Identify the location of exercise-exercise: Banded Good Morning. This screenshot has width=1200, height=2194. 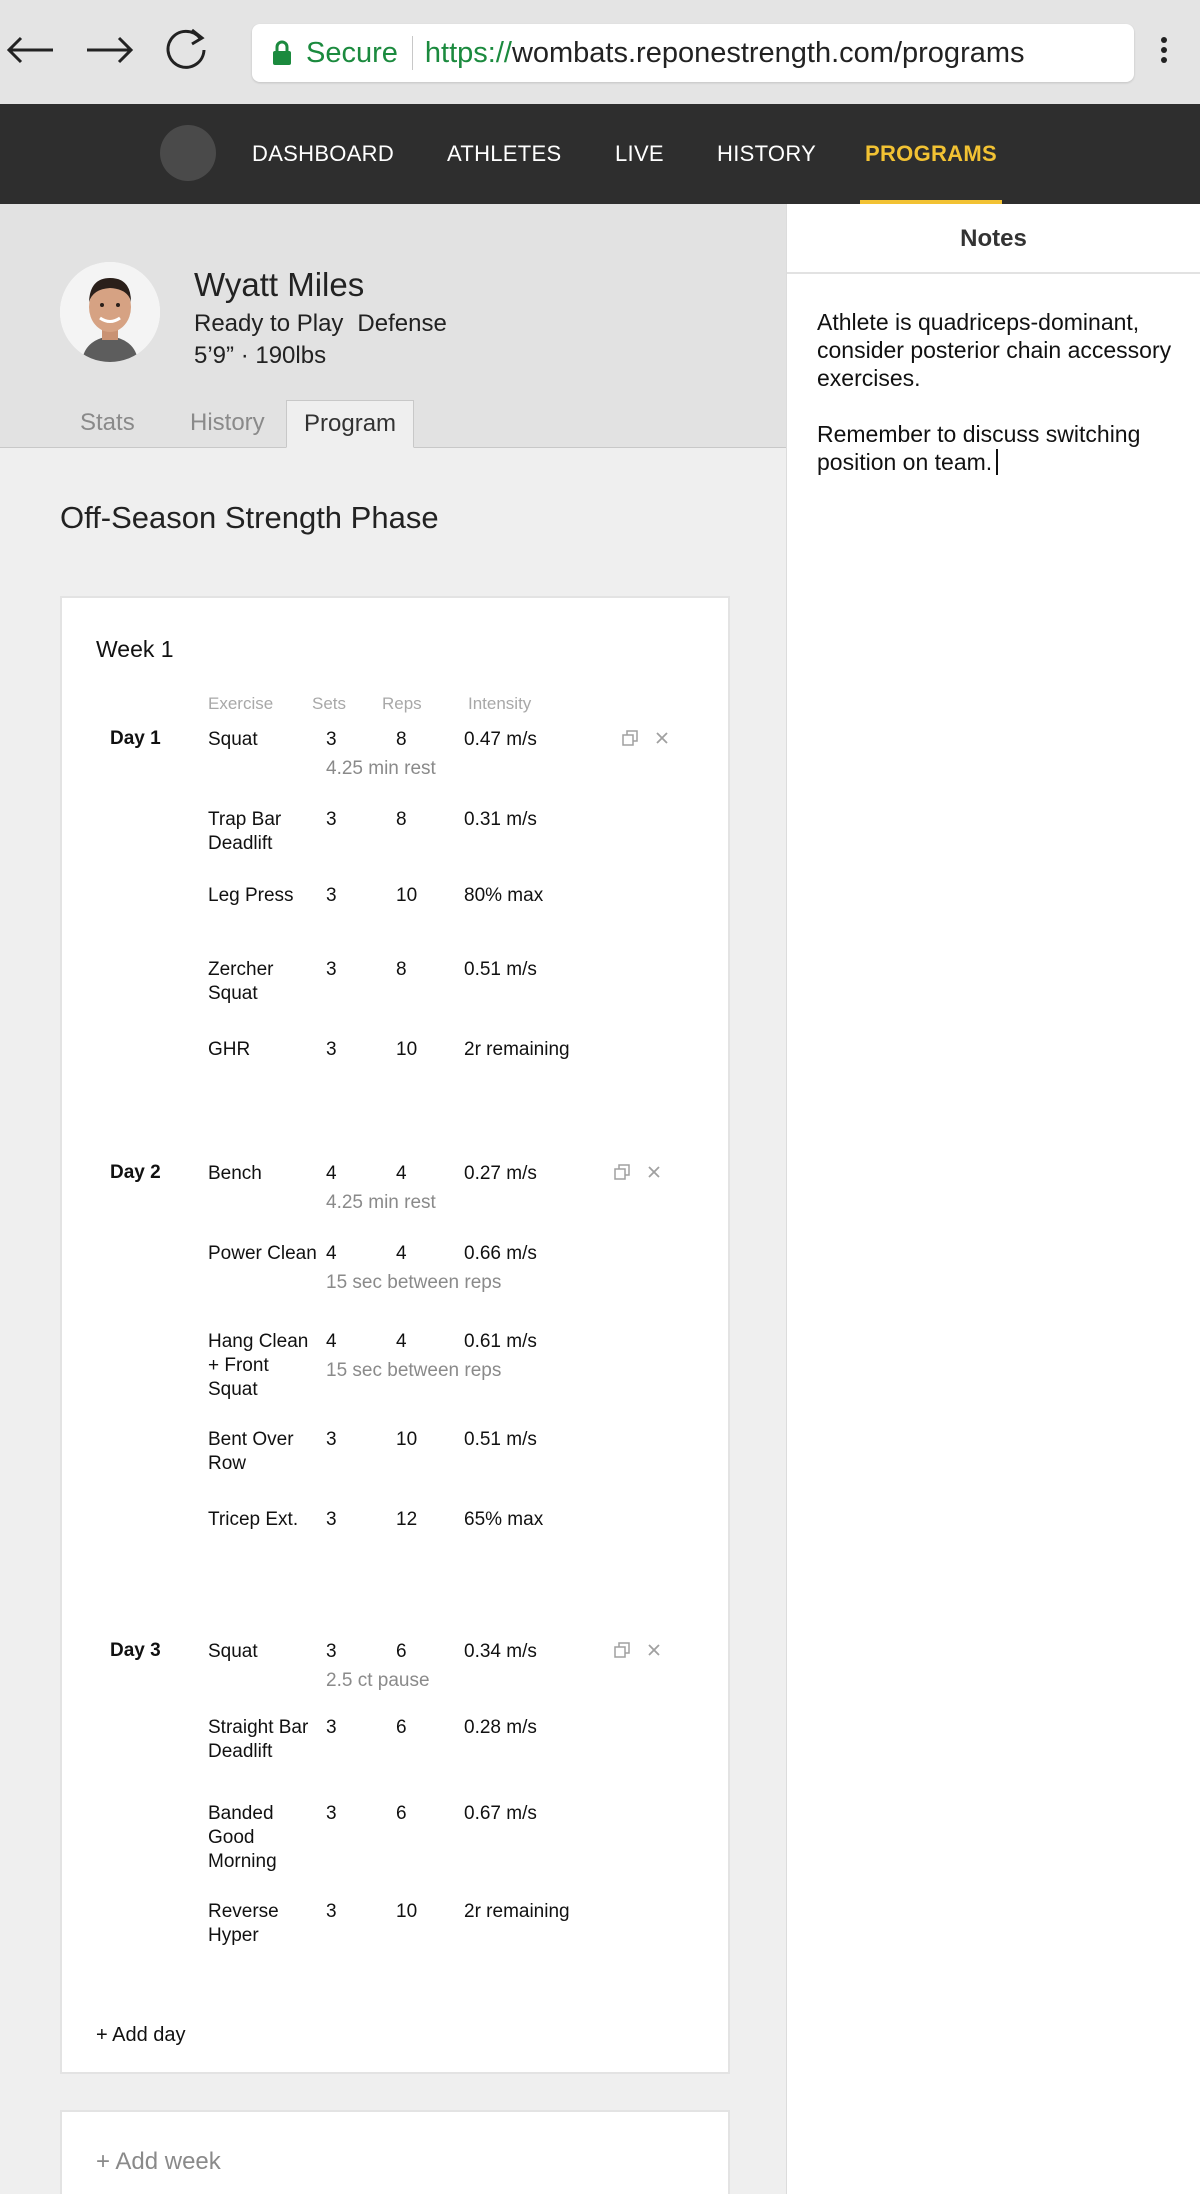
(263, 1838).